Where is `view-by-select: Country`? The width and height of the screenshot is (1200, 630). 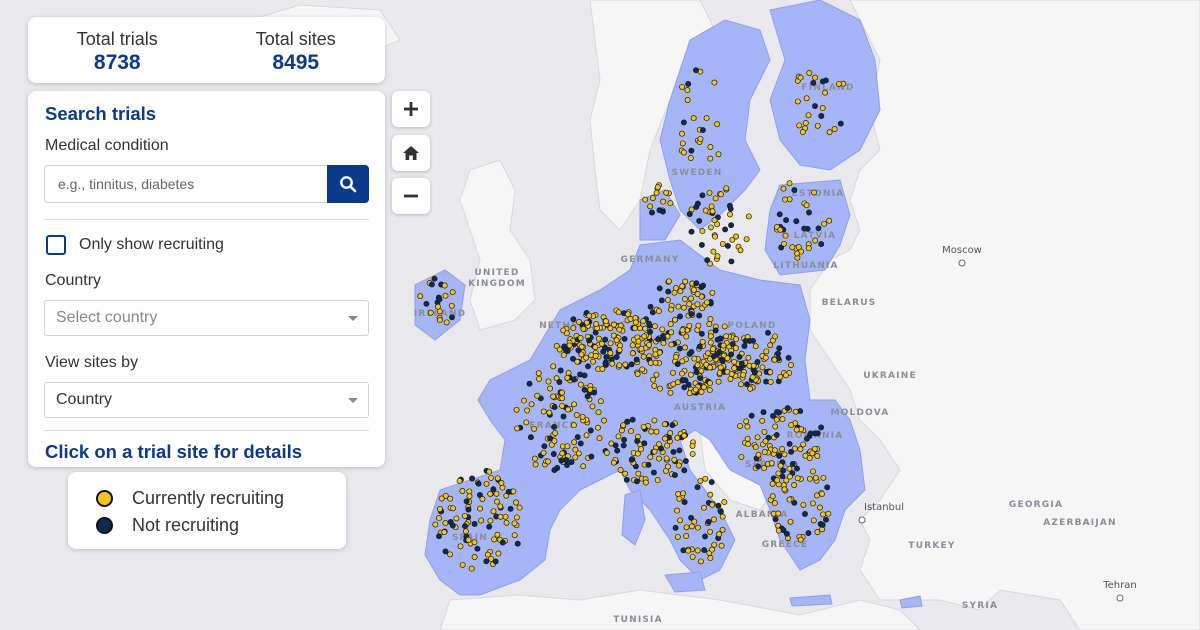
view-by-select: Country is located at coordinates (206, 400).